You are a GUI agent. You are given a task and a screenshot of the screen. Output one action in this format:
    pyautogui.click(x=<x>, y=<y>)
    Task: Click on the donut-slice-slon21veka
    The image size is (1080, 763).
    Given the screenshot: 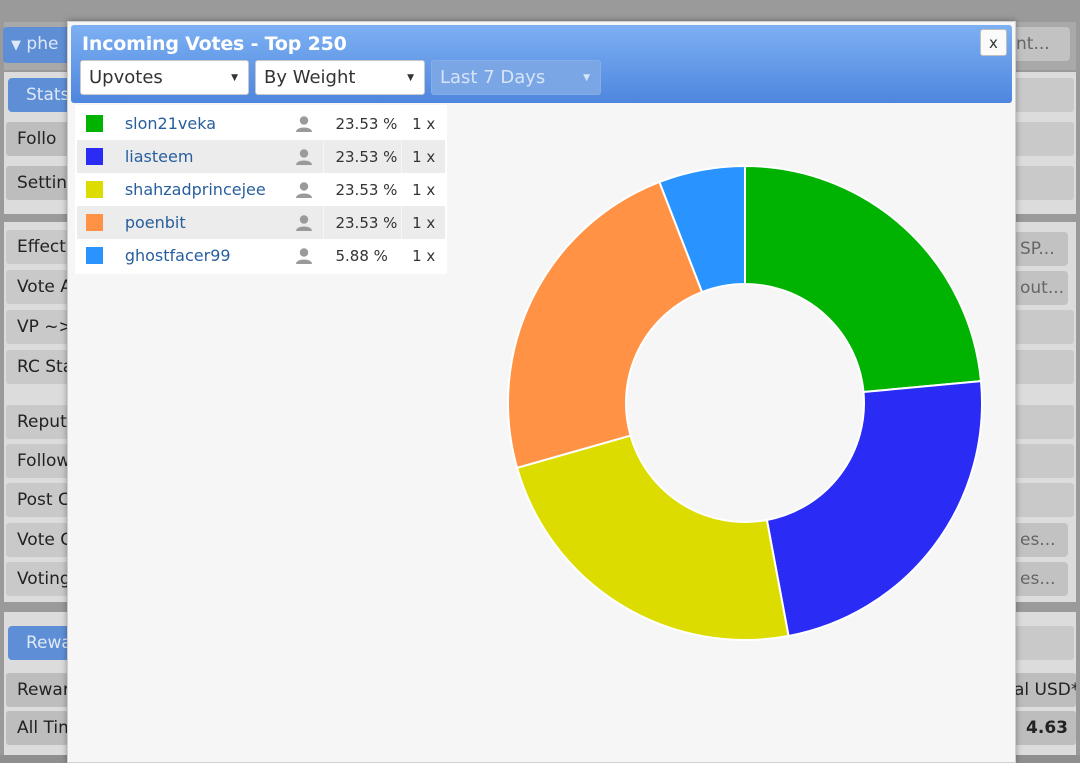 What is the action you would take?
    pyautogui.click(x=863, y=279)
    